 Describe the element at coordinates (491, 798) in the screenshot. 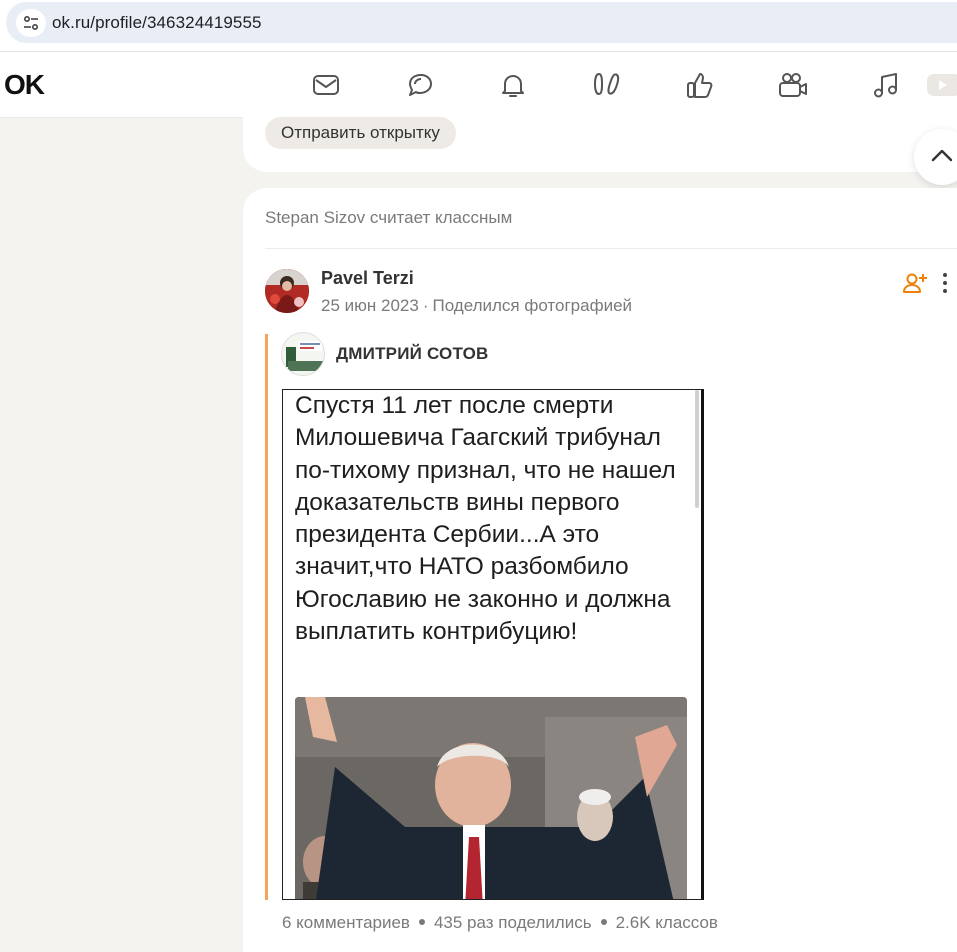

I see `photo-image` at that location.